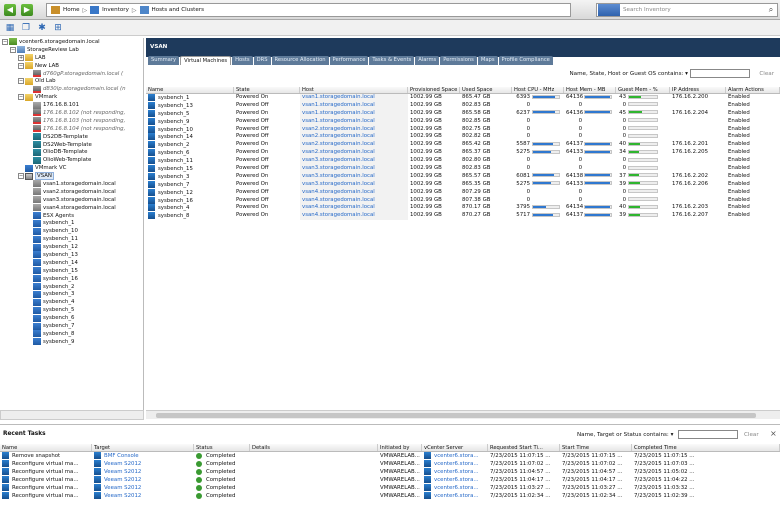  I want to click on column-header: Host CPU - MHz, so click(538, 90).